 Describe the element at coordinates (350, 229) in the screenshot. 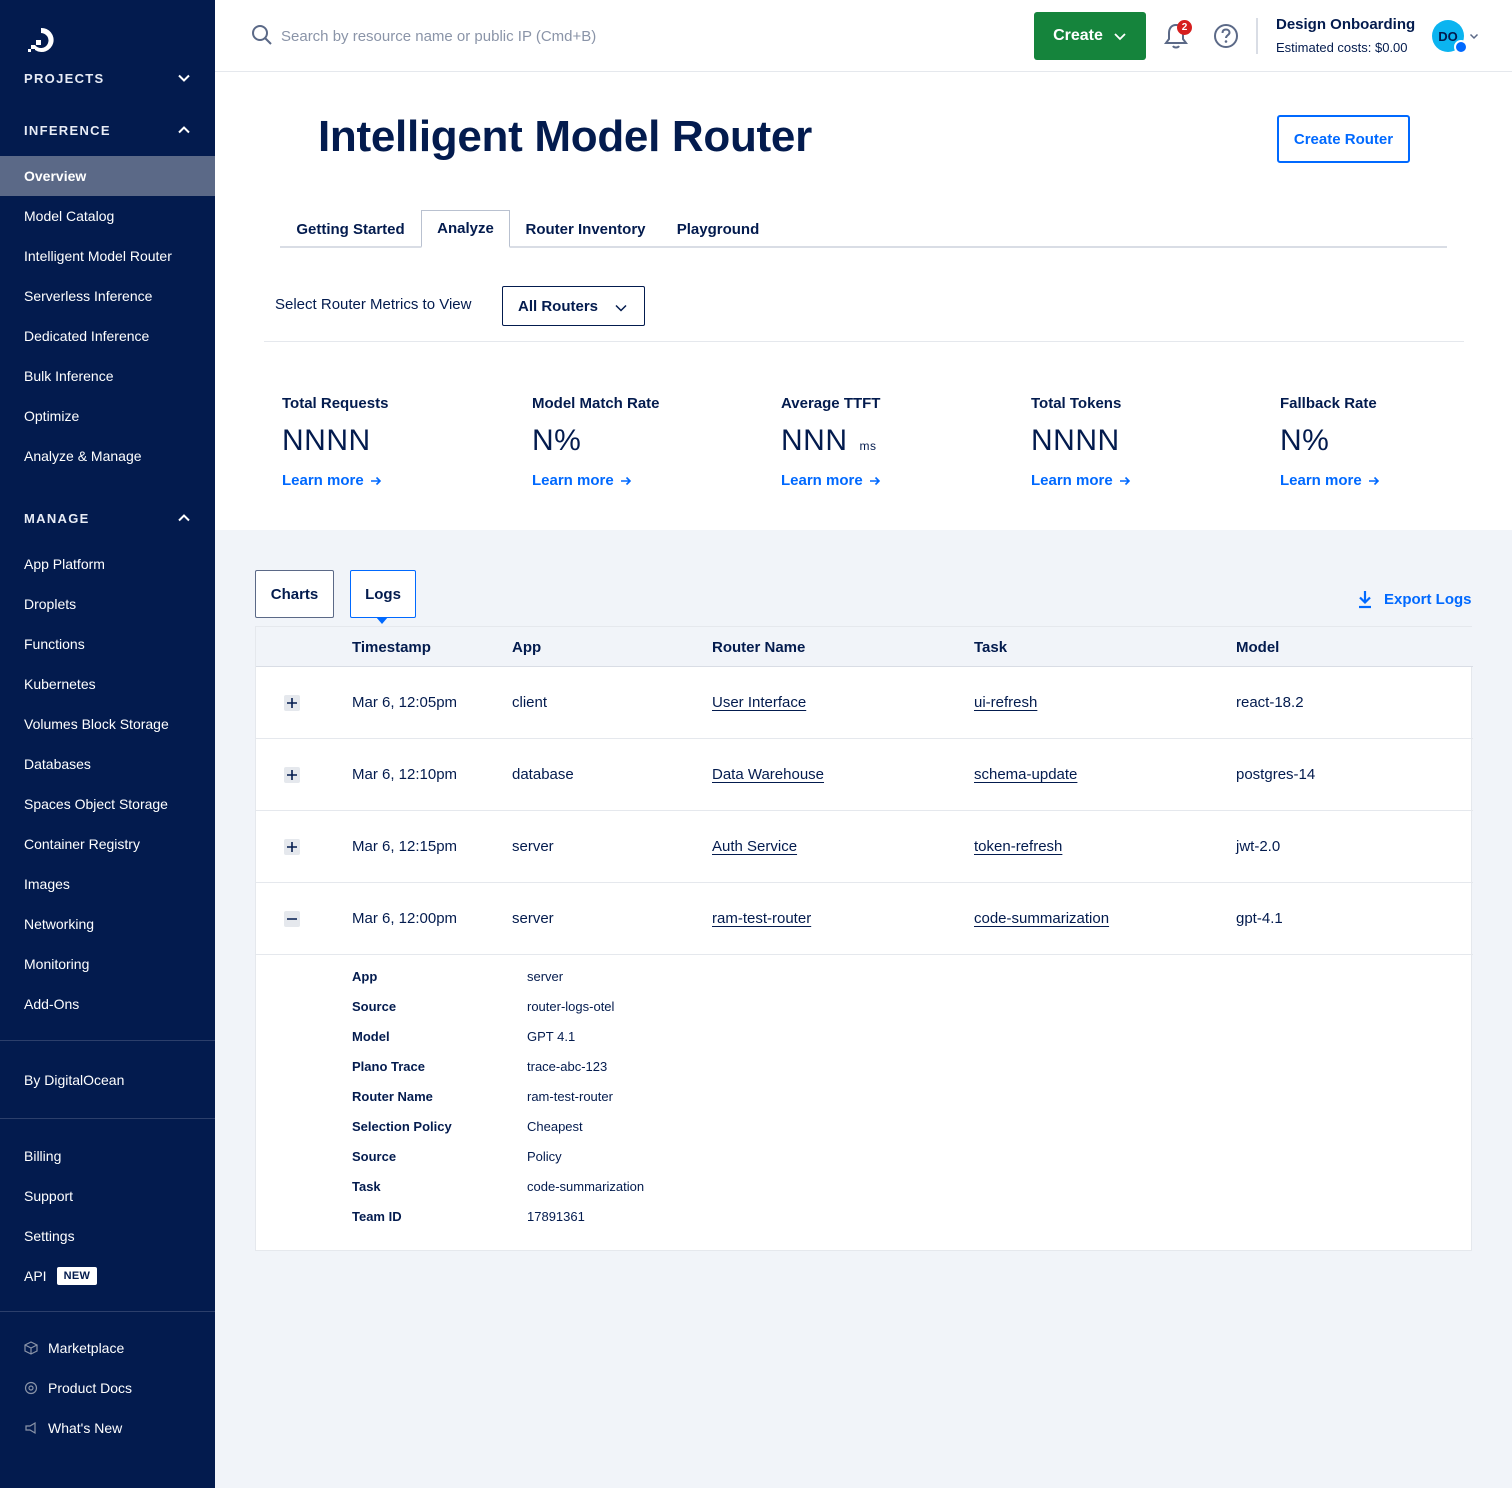

I see `tab-getting-started: Getting Started` at that location.